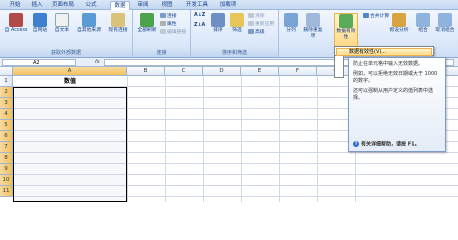  What do you see at coordinates (70, 81) in the screenshot?
I see `cell-a1: 数值` at bounding box center [70, 81].